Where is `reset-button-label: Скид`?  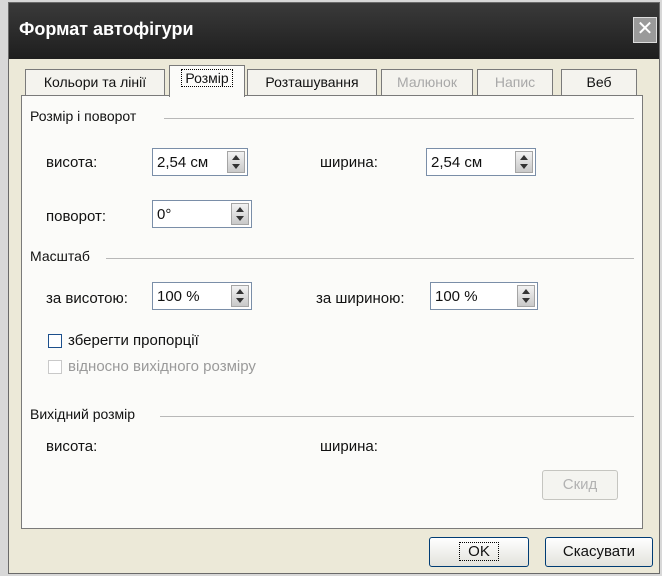 reset-button-label: Скид is located at coordinates (580, 484).